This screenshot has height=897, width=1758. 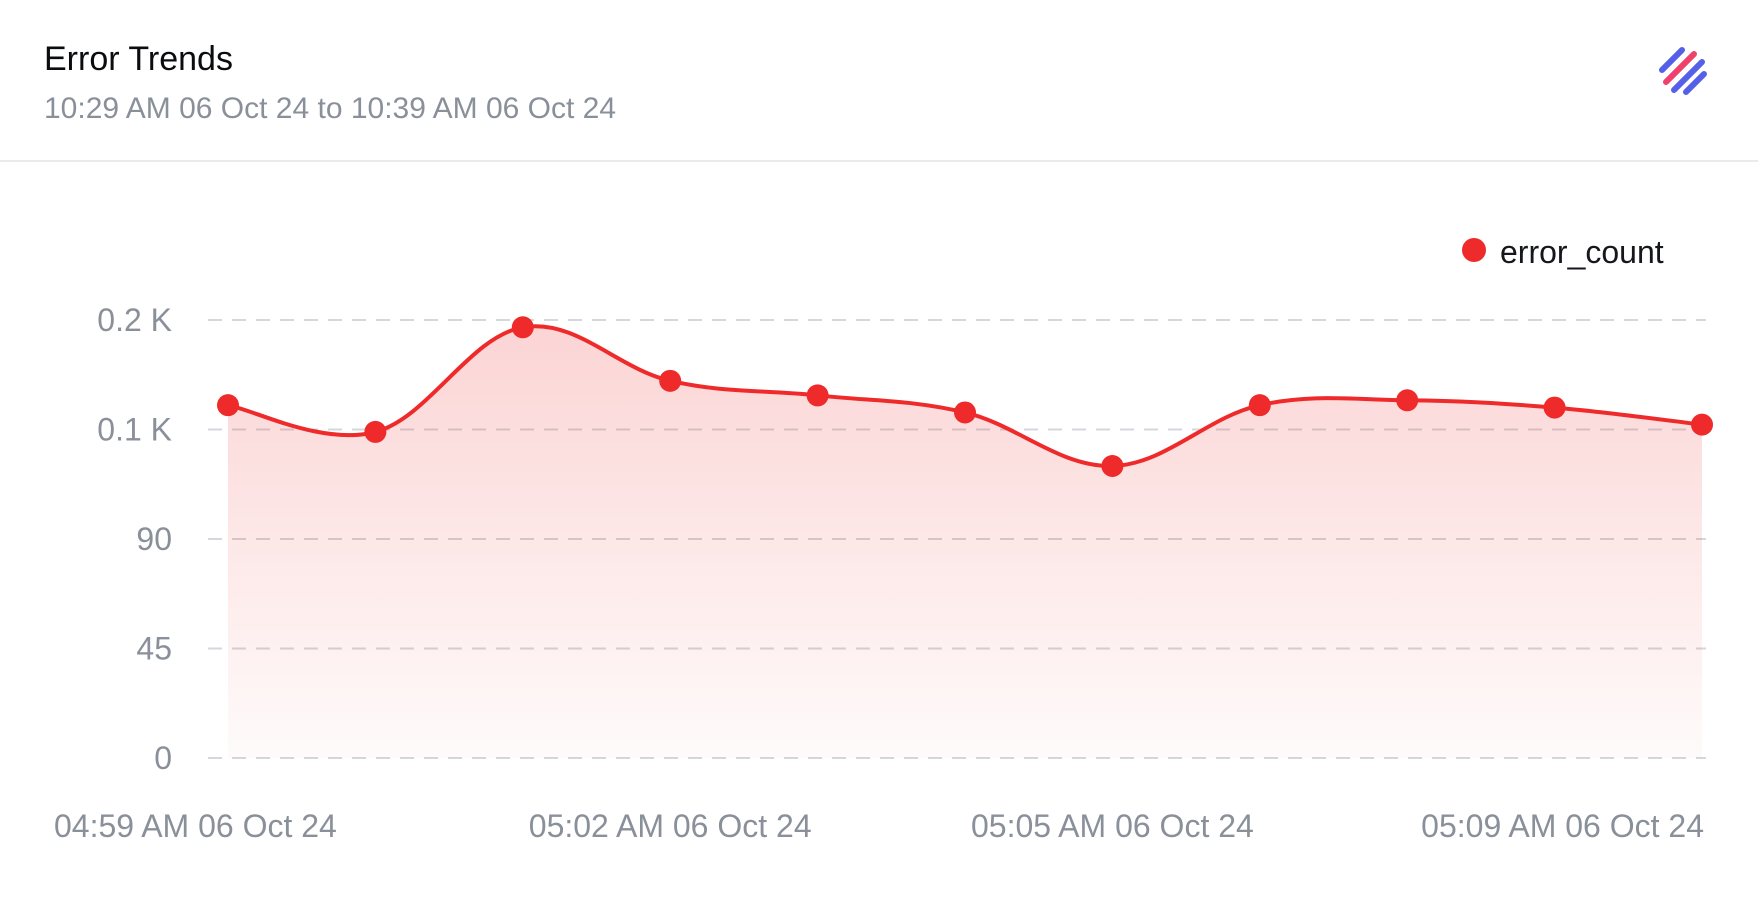 I want to click on time-range-subtitle: 10:29 AM 06 Oct 24 to 10:39 AM 06 Oct 24, so click(x=330, y=108).